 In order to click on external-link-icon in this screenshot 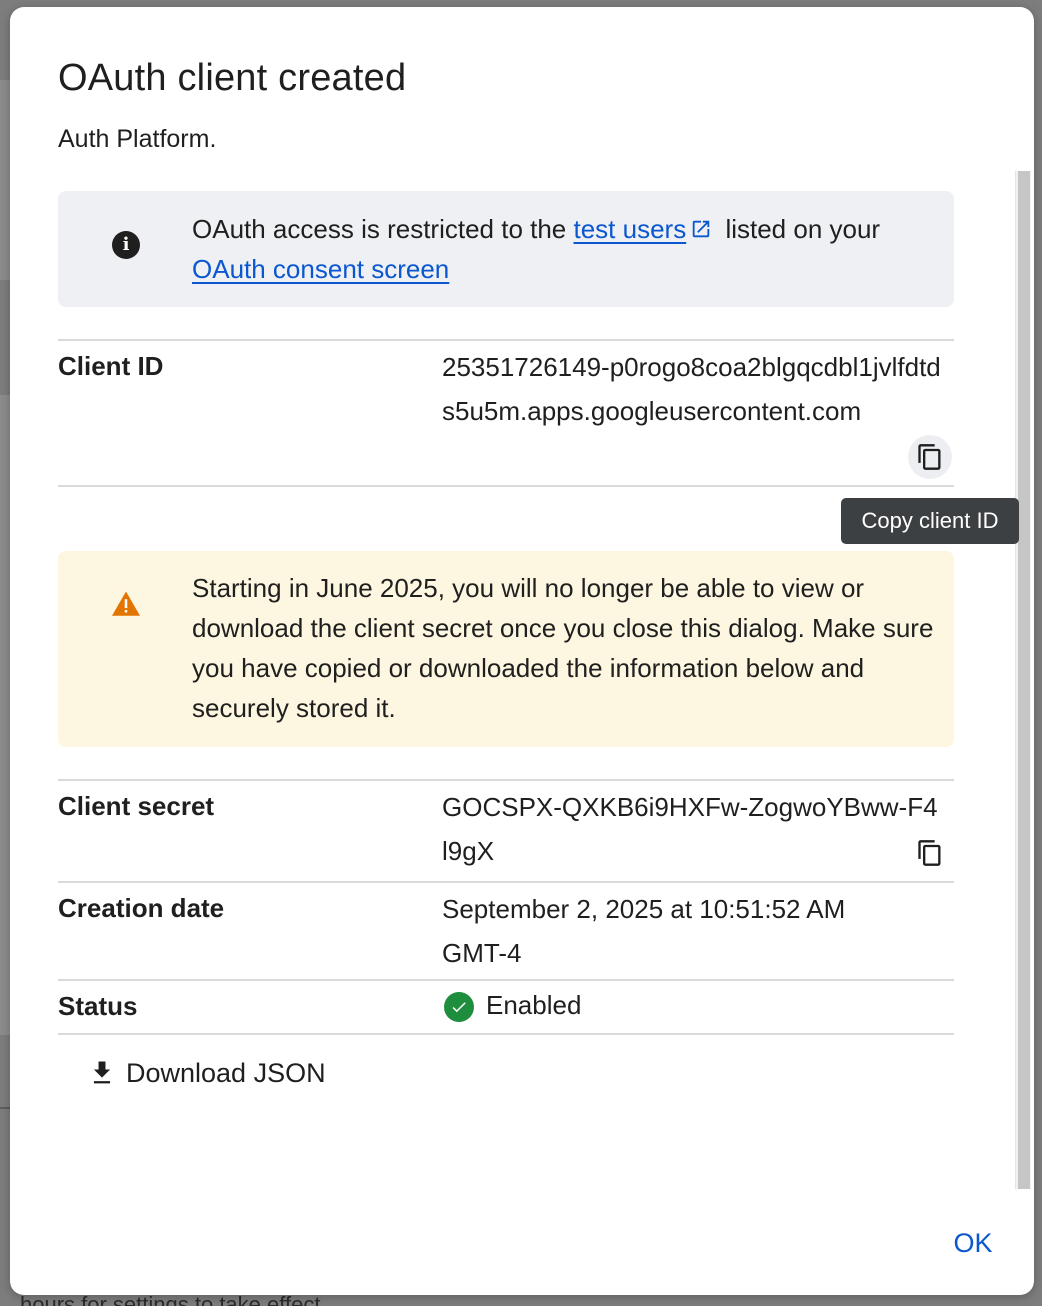, I will do `click(701, 229)`.